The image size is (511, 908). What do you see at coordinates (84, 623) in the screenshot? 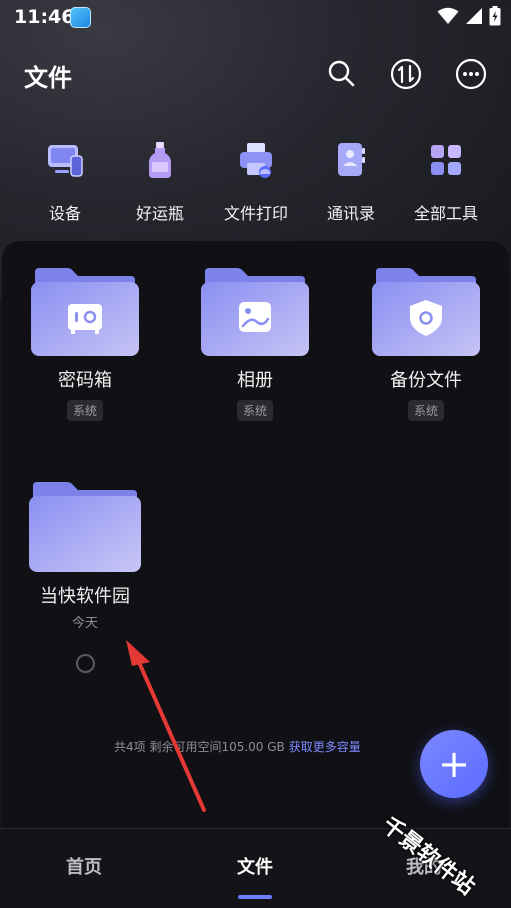
I see `folder-date: 今天` at bounding box center [84, 623].